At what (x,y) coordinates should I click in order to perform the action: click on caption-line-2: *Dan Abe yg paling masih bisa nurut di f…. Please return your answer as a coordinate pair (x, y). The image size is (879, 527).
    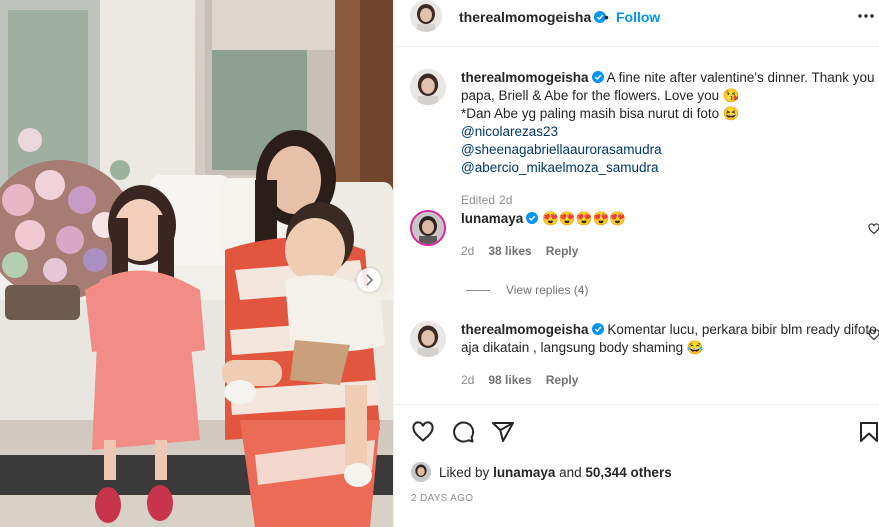
    Looking at the image, I should click on (600, 113).